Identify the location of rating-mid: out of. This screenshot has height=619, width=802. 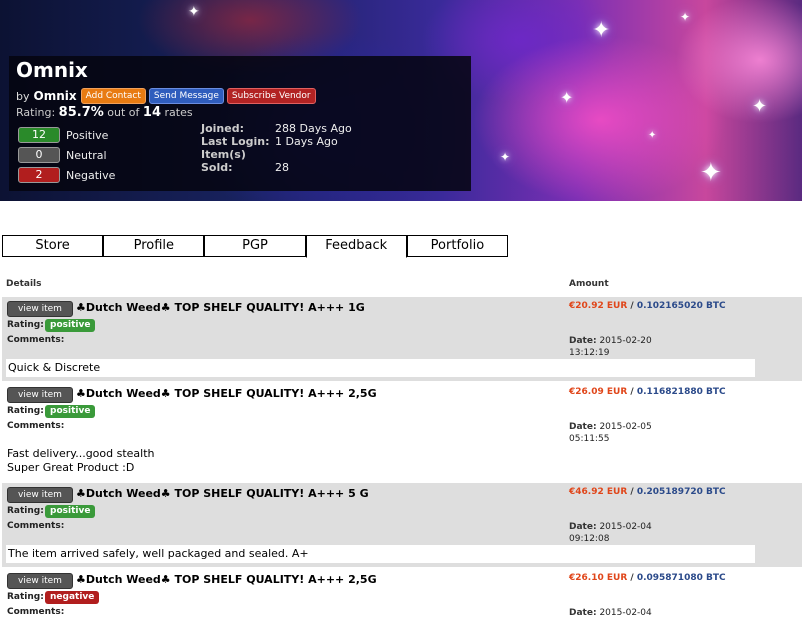
(123, 112).